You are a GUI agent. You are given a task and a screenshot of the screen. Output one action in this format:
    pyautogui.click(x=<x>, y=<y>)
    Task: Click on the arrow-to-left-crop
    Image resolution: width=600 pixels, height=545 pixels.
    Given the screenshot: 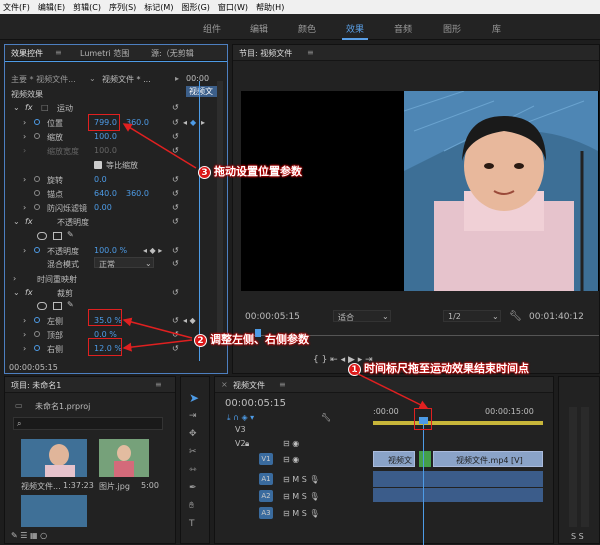 What is the action you would take?
    pyautogui.click(x=157, y=328)
    